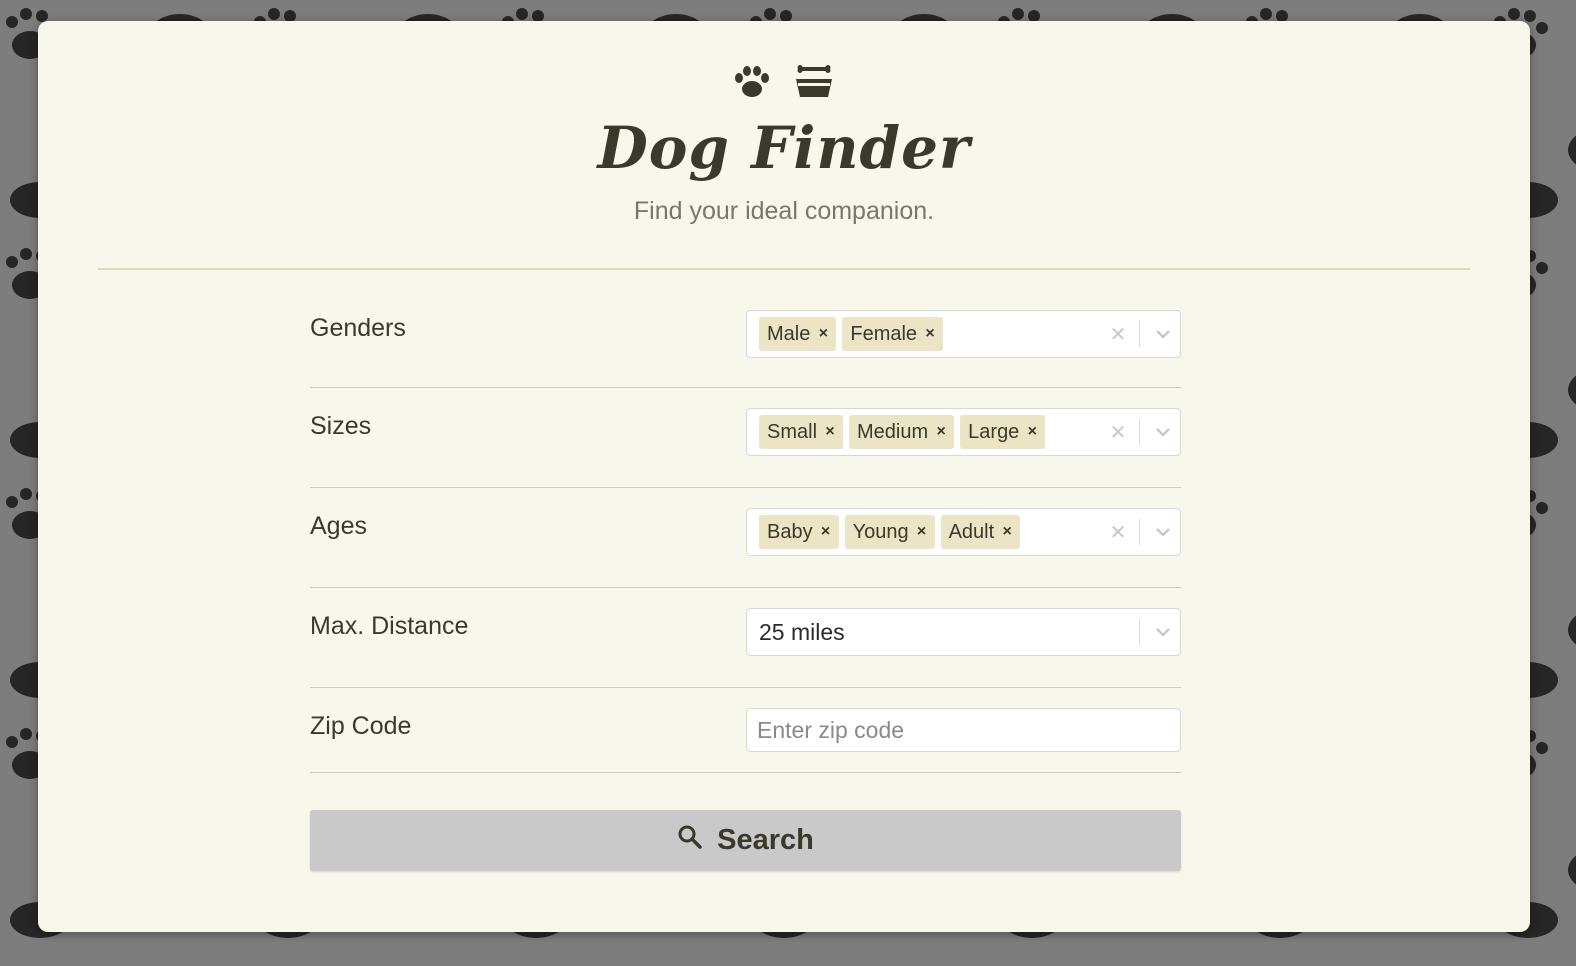  I want to click on chip-label: Small, so click(792, 431).